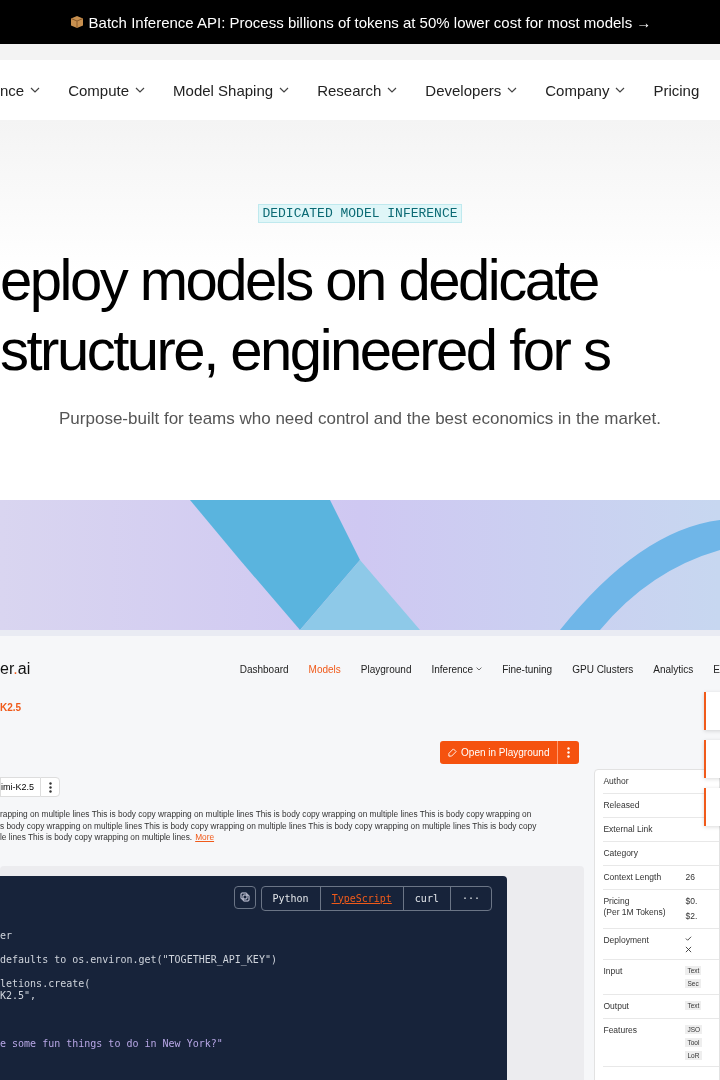 The height and width of the screenshot is (1080, 720). What do you see at coordinates (426, 898) in the screenshot?
I see `language-tab: curl` at bounding box center [426, 898].